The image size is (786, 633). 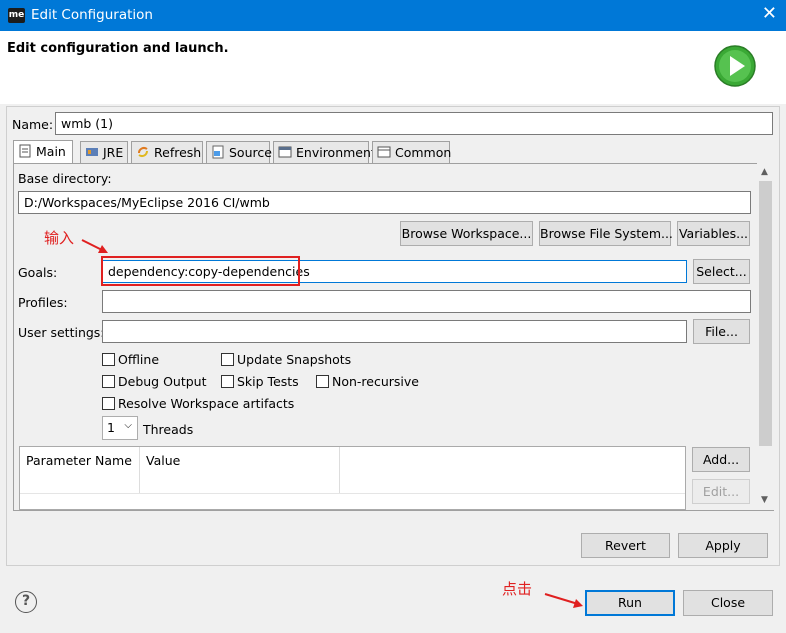 What do you see at coordinates (206, 403) in the screenshot?
I see `resolve-workspace-label: Resolve Workspace artifacts` at bounding box center [206, 403].